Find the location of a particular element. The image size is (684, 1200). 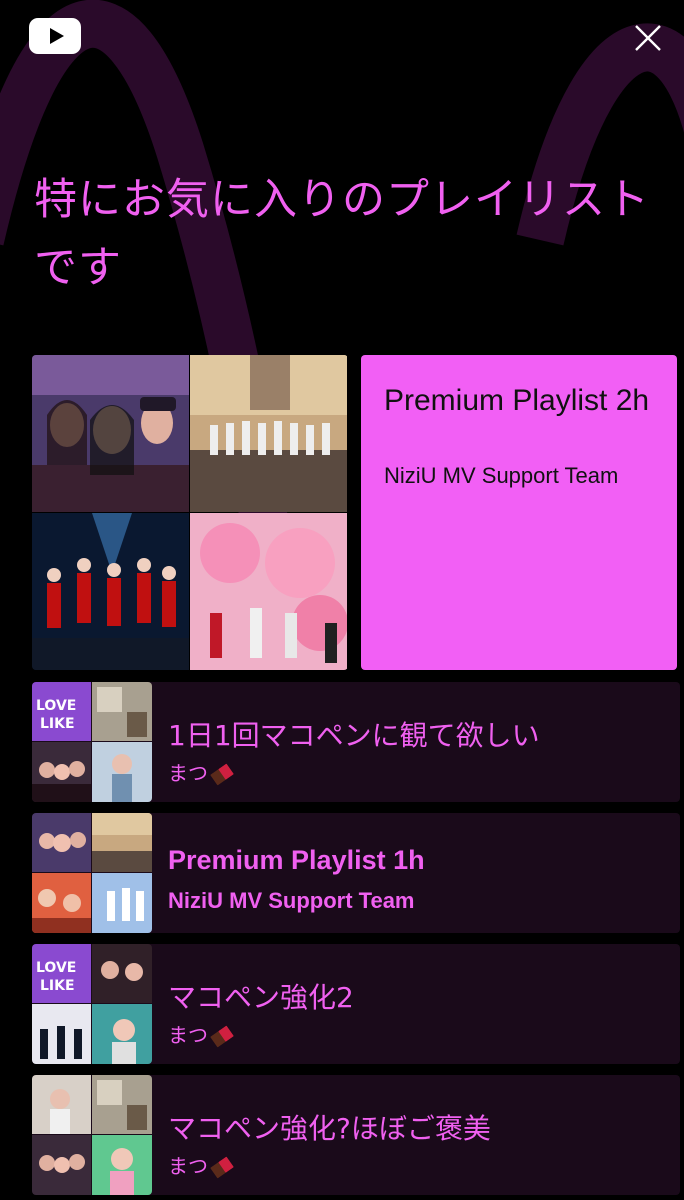

playlist-title: マコペン強化2 is located at coordinates (261, 997).